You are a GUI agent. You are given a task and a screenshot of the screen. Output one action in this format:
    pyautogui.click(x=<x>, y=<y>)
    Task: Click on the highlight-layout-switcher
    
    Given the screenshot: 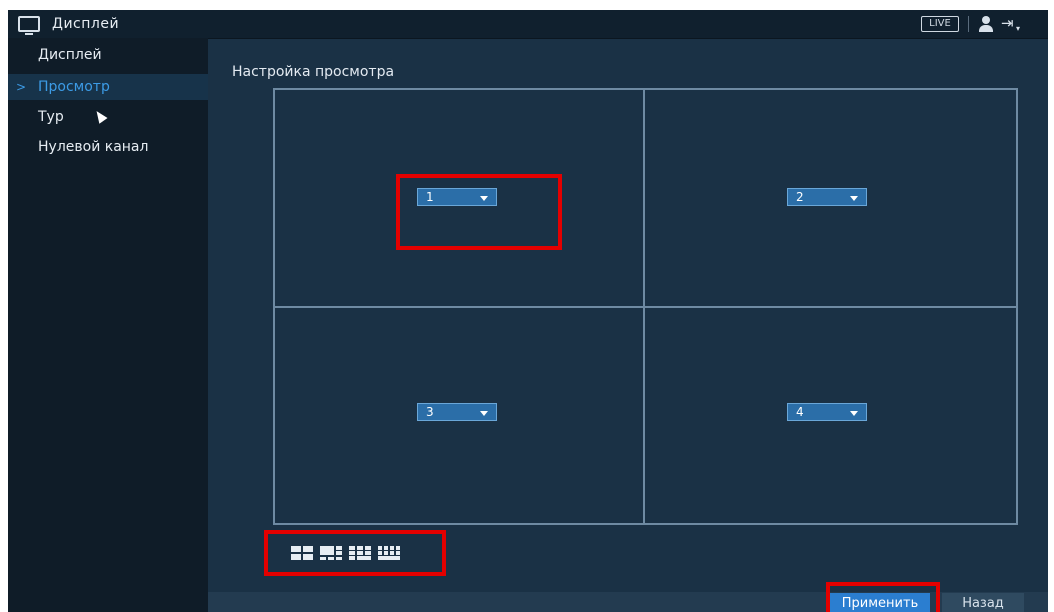 What is the action you would take?
    pyautogui.click(x=355, y=553)
    